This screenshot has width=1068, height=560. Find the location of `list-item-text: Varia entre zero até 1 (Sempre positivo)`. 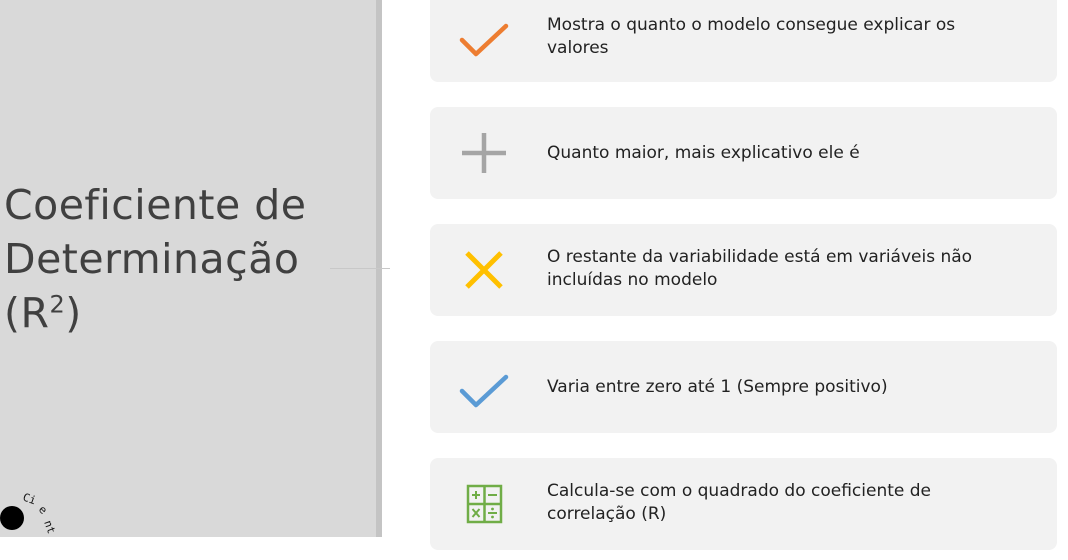

list-item-text: Varia entre zero até 1 (Sempre positivo) is located at coordinates (717, 387).